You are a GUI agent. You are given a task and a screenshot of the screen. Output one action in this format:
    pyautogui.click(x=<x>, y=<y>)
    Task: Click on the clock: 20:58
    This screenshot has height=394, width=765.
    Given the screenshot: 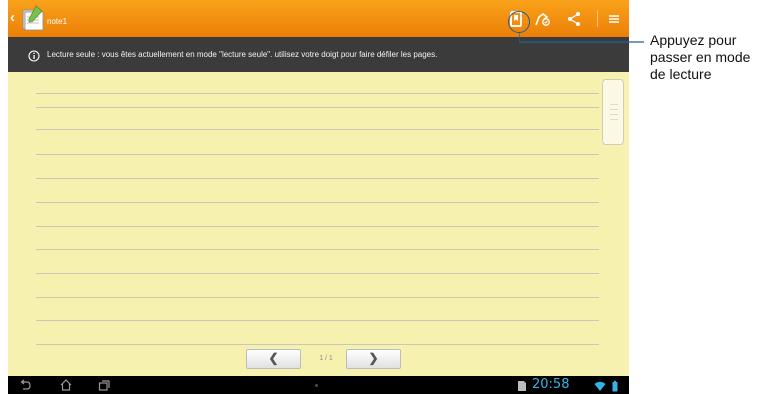 What is the action you would take?
    pyautogui.click(x=551, y=384)
    